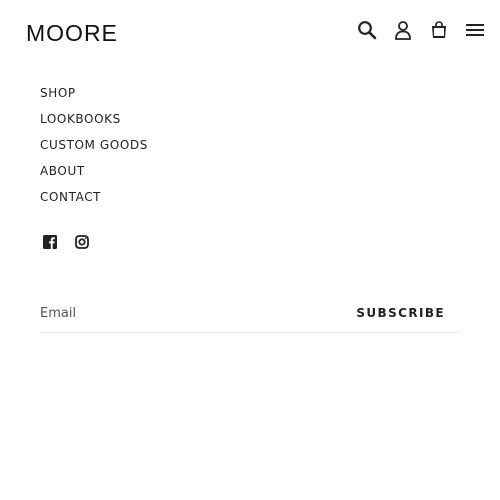 The height and width of the screenshot is (500, 500). I want to click on search-button, so click(367, 30).